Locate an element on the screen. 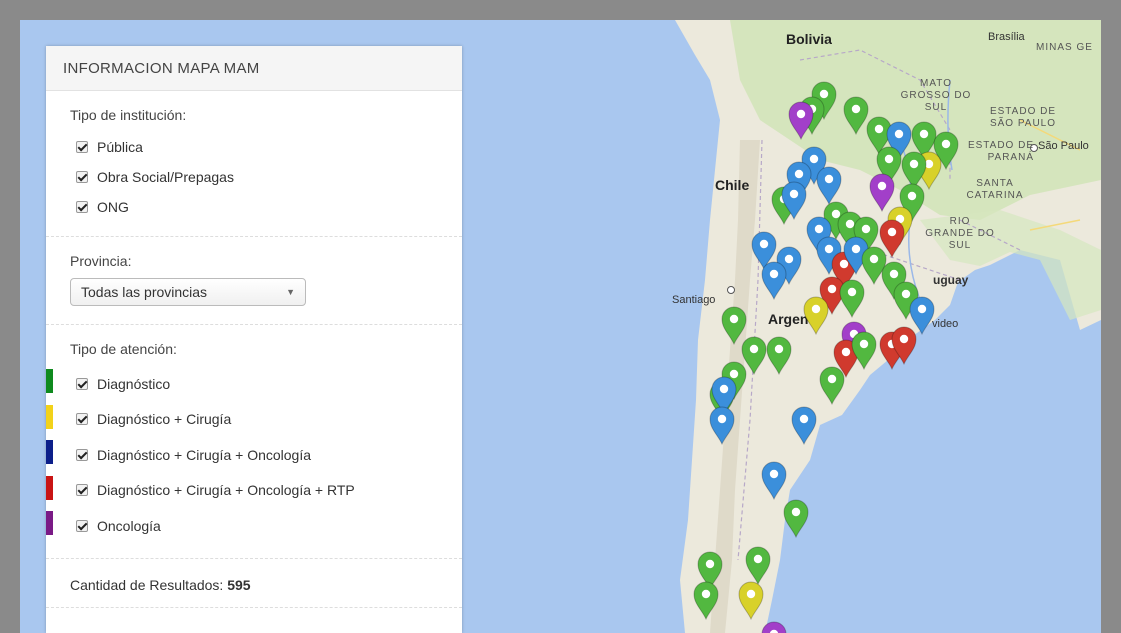 The image size is (1121, 633). results-line: Cantidad de Resultados: 595 is located at coordinates (254, 585).